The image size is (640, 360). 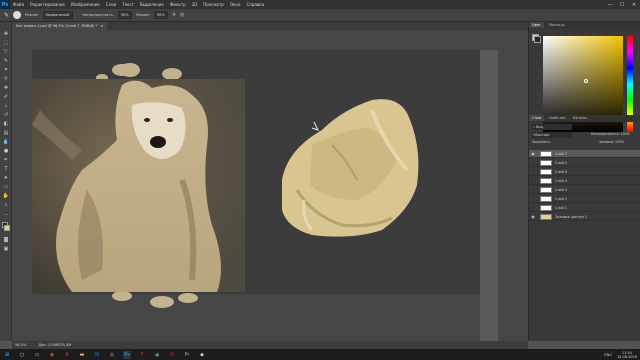 I want to click on brush-tool-icon: ✐, so click(x=6, y=96).